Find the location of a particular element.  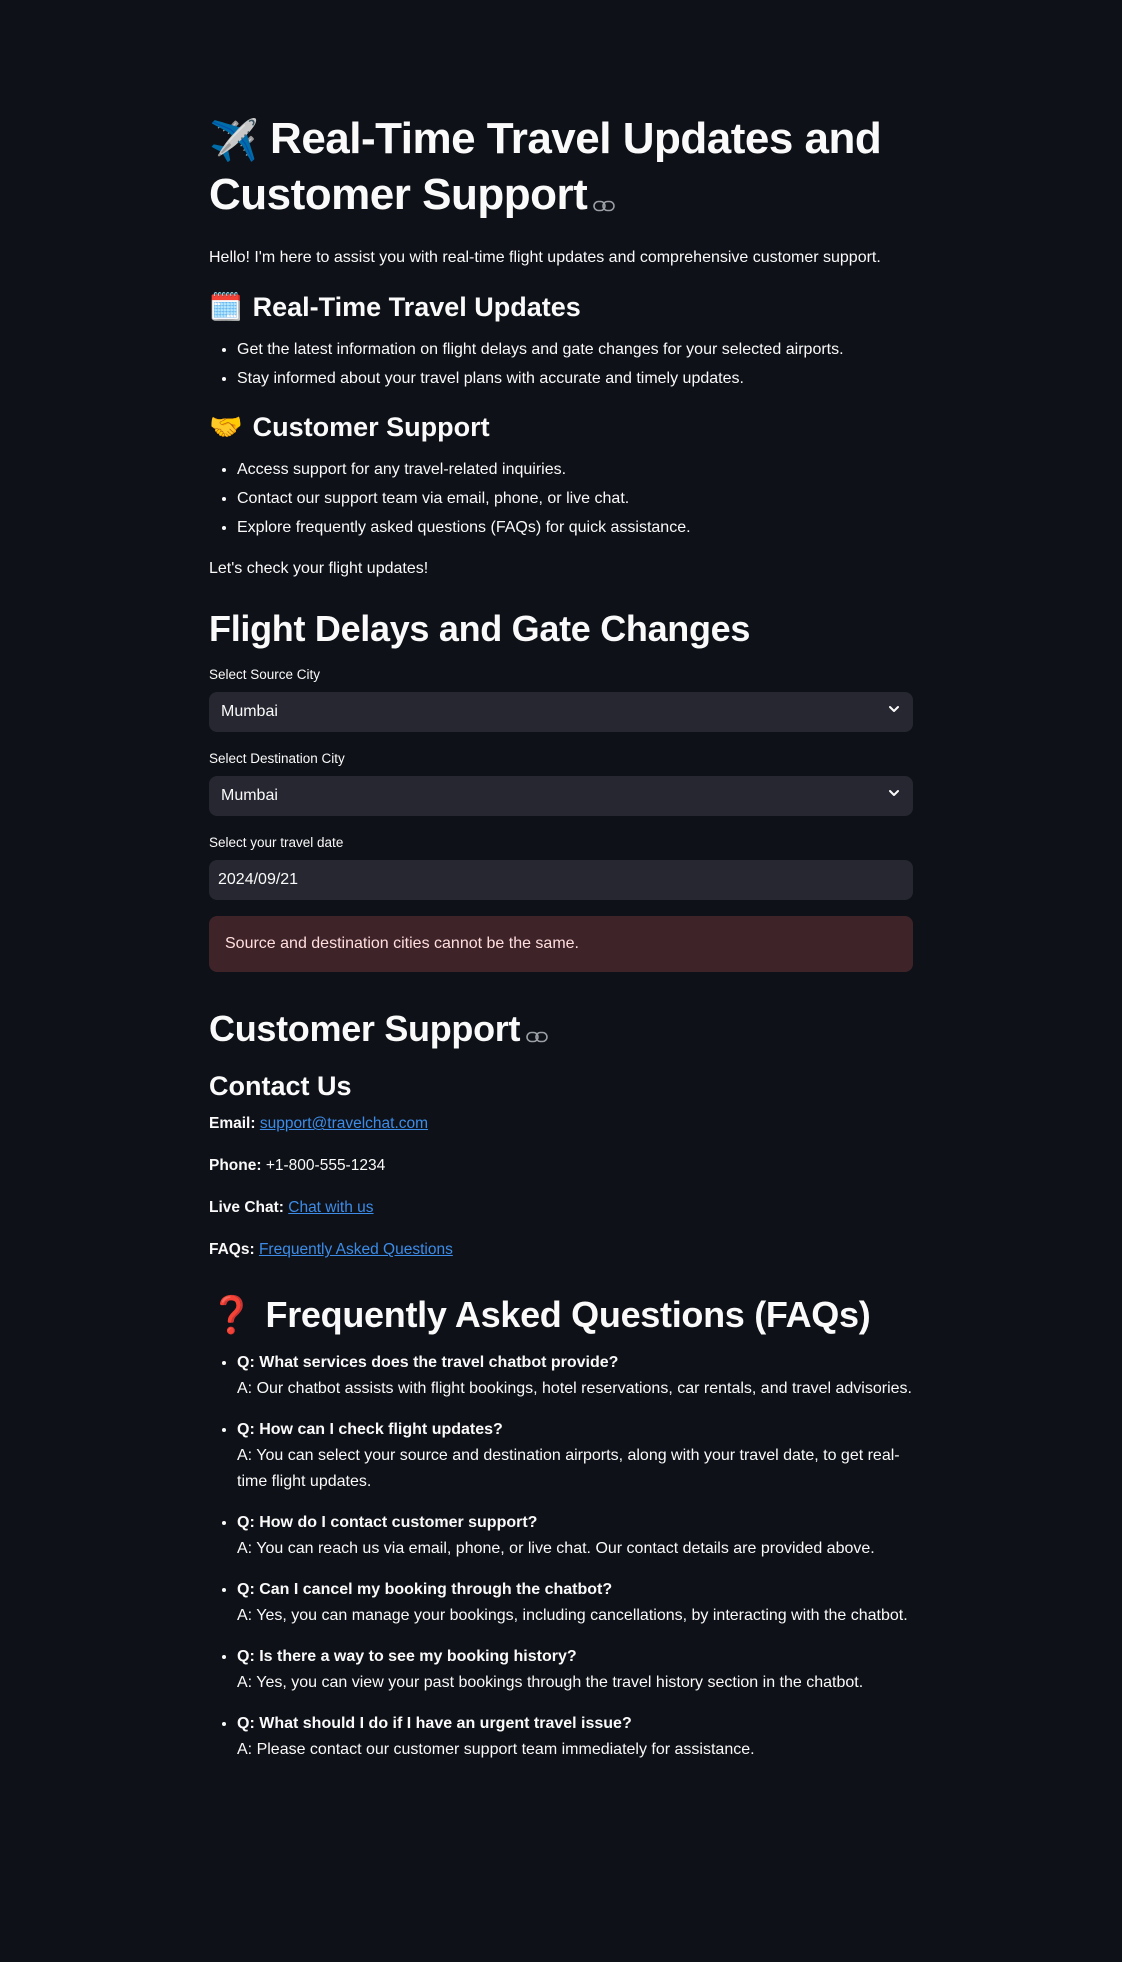

support-heading: 🤝 Customer Support is located at coordinates (561, 427).